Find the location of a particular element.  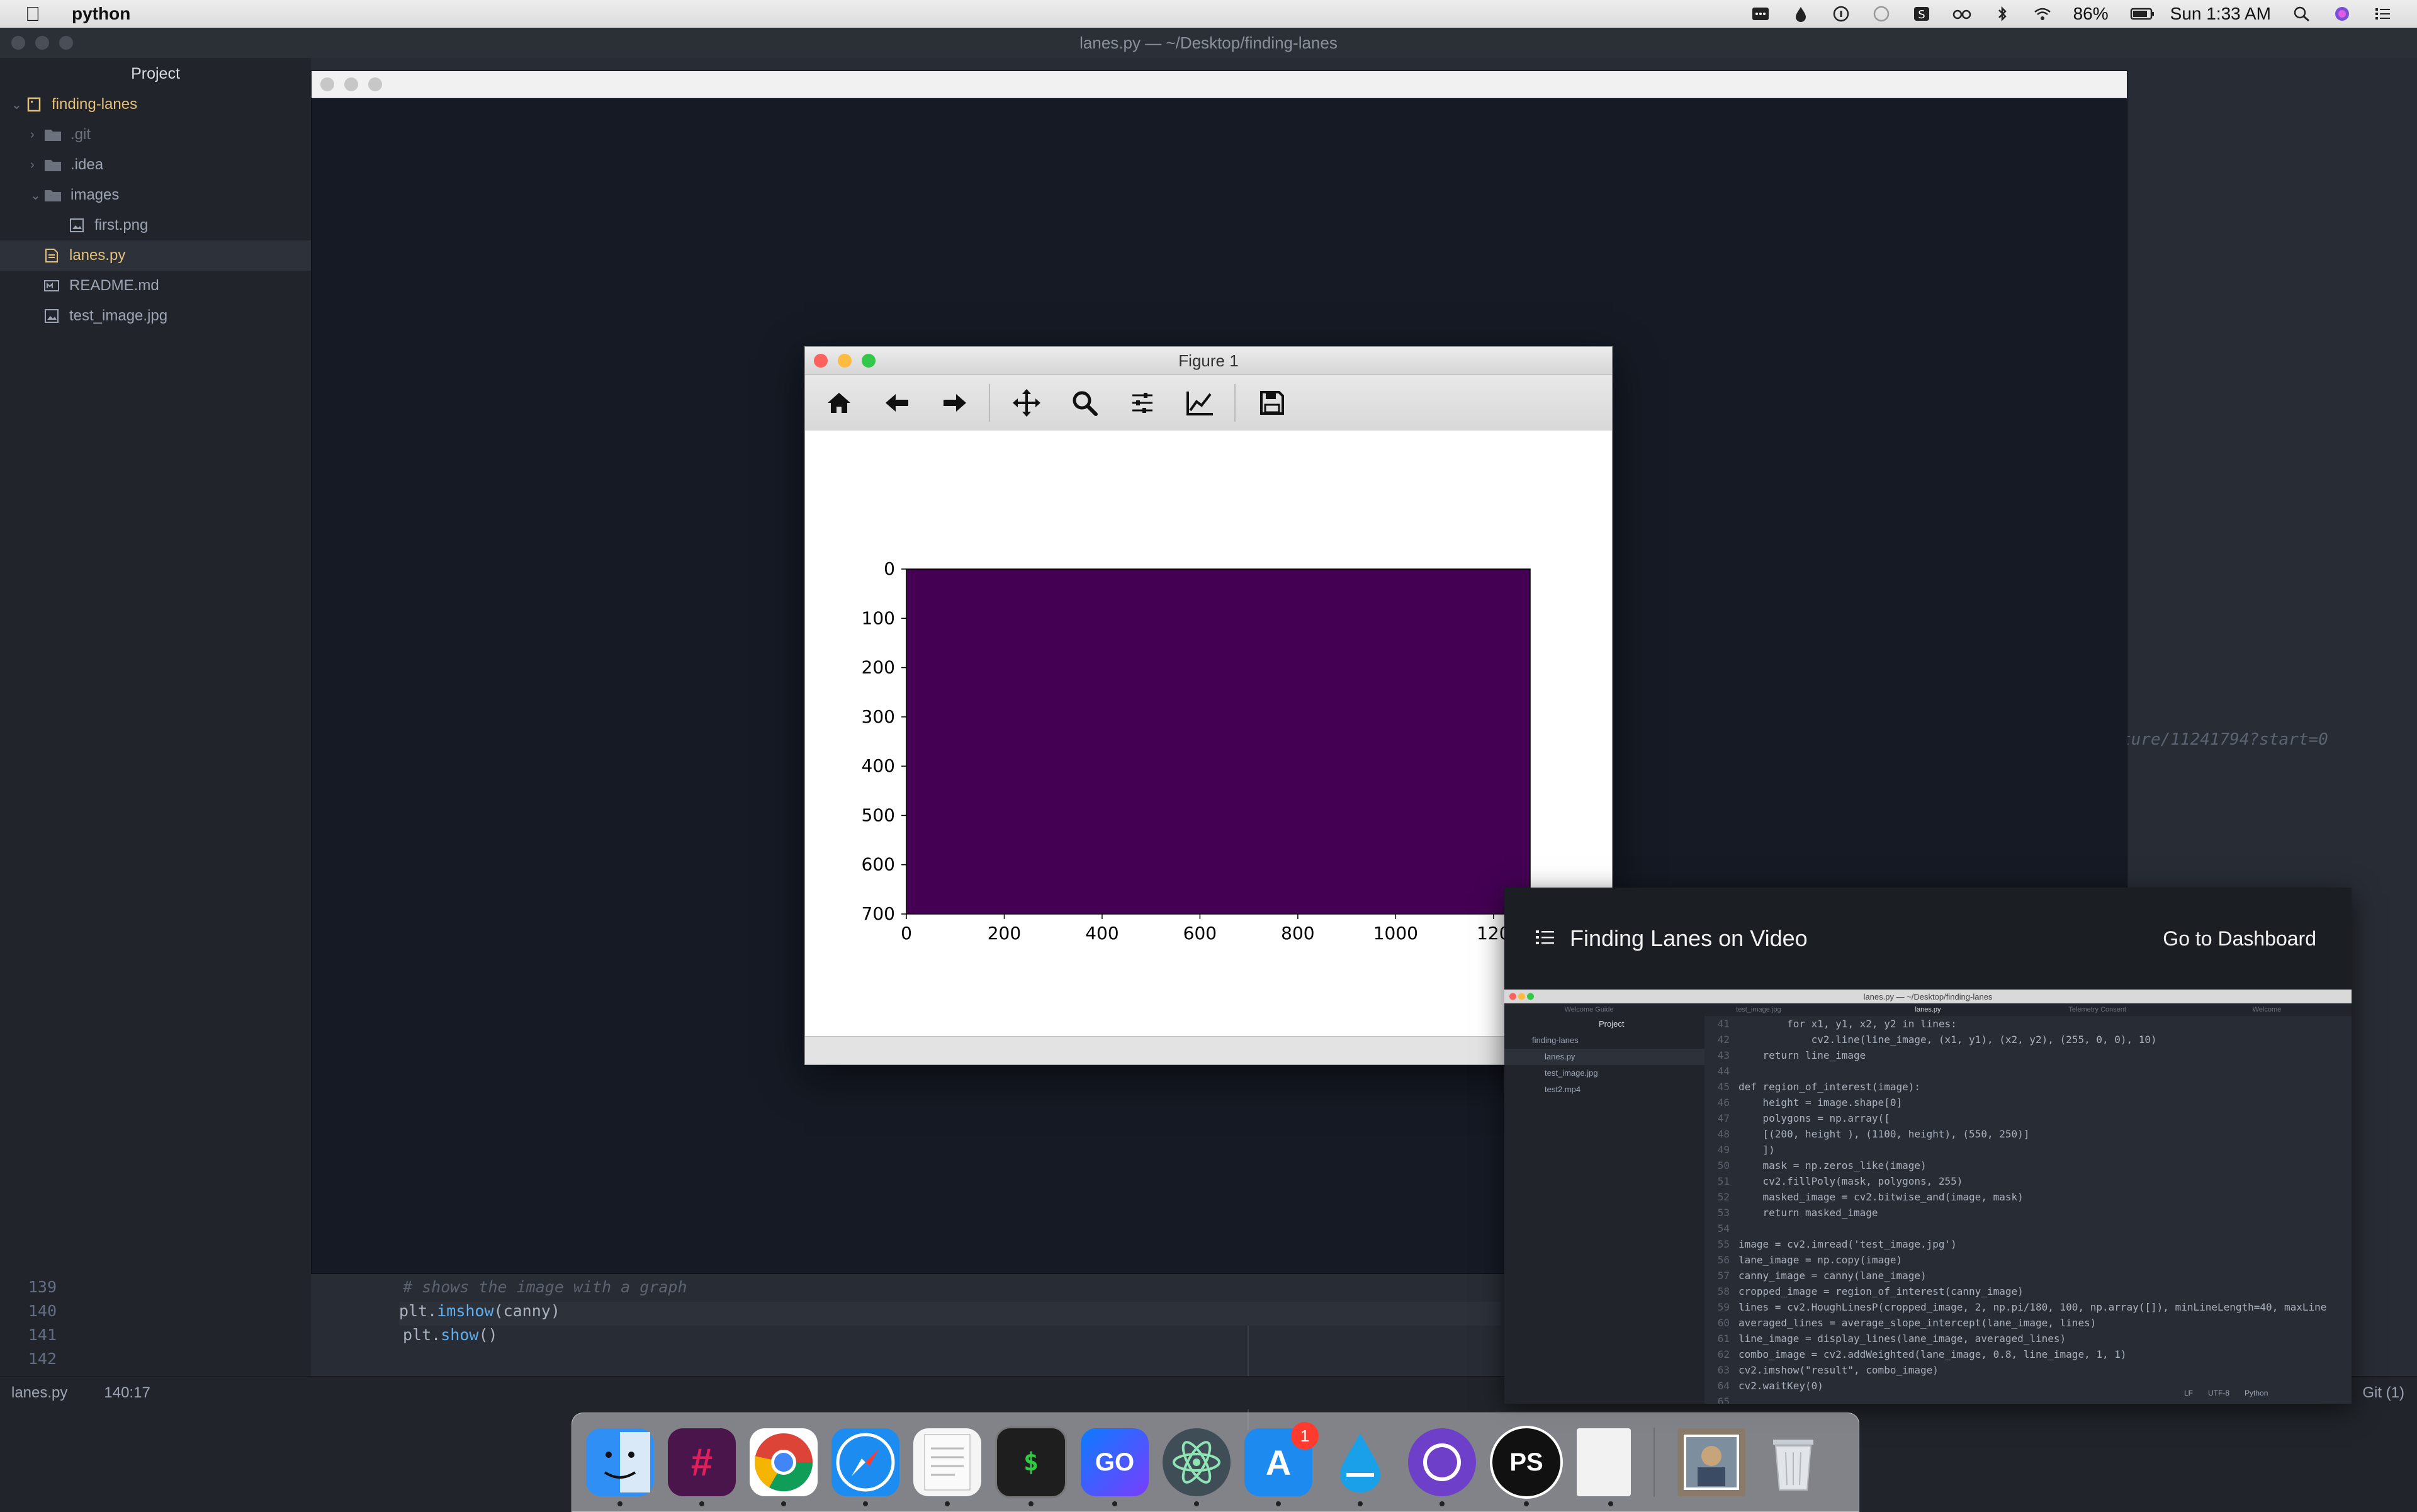

atom-window-titlebar: lanes.py — ~/Desktop/finding-lanes is located at coordinates (1208, 43).